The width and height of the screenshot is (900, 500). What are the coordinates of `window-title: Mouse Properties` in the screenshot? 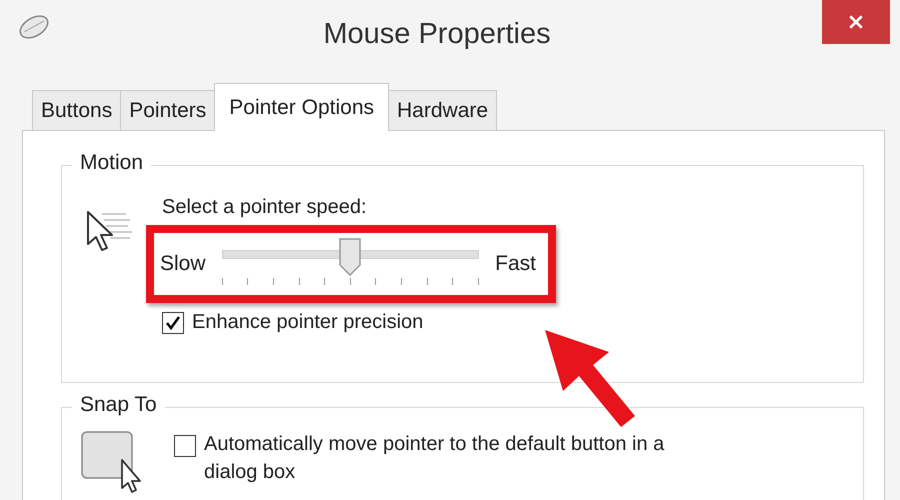 It's located at (437, 34).